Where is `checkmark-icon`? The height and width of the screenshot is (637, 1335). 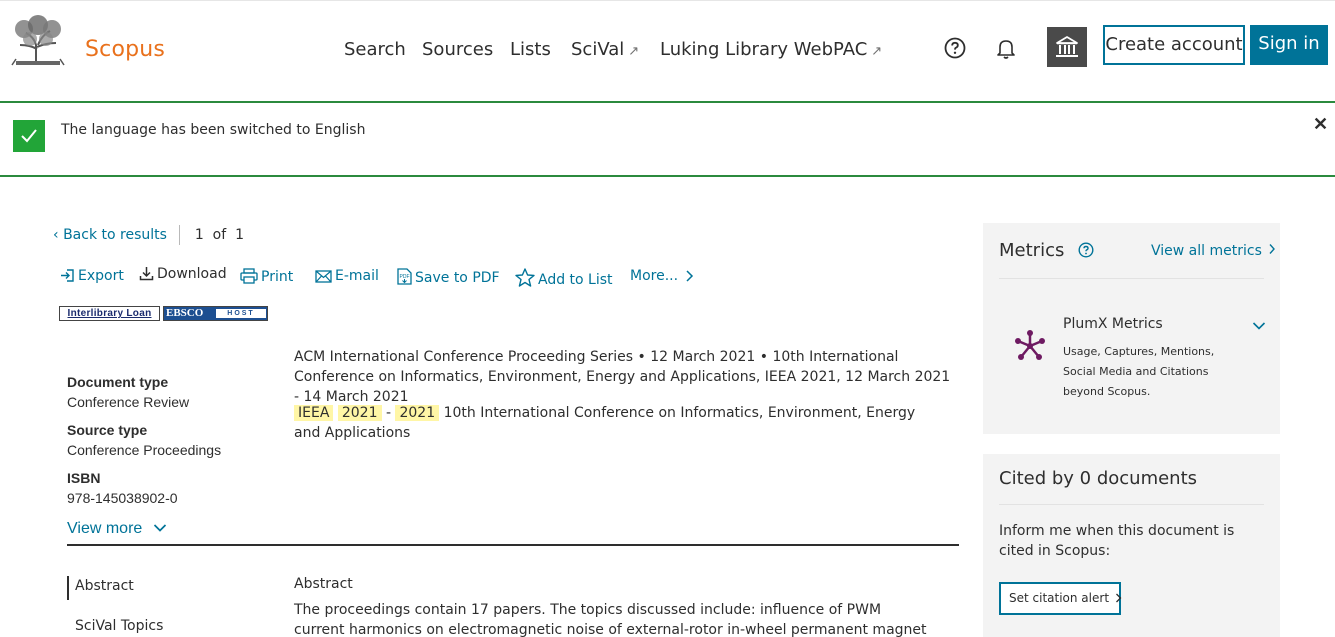
checkmark-icon is located at coordinates (29, 136).